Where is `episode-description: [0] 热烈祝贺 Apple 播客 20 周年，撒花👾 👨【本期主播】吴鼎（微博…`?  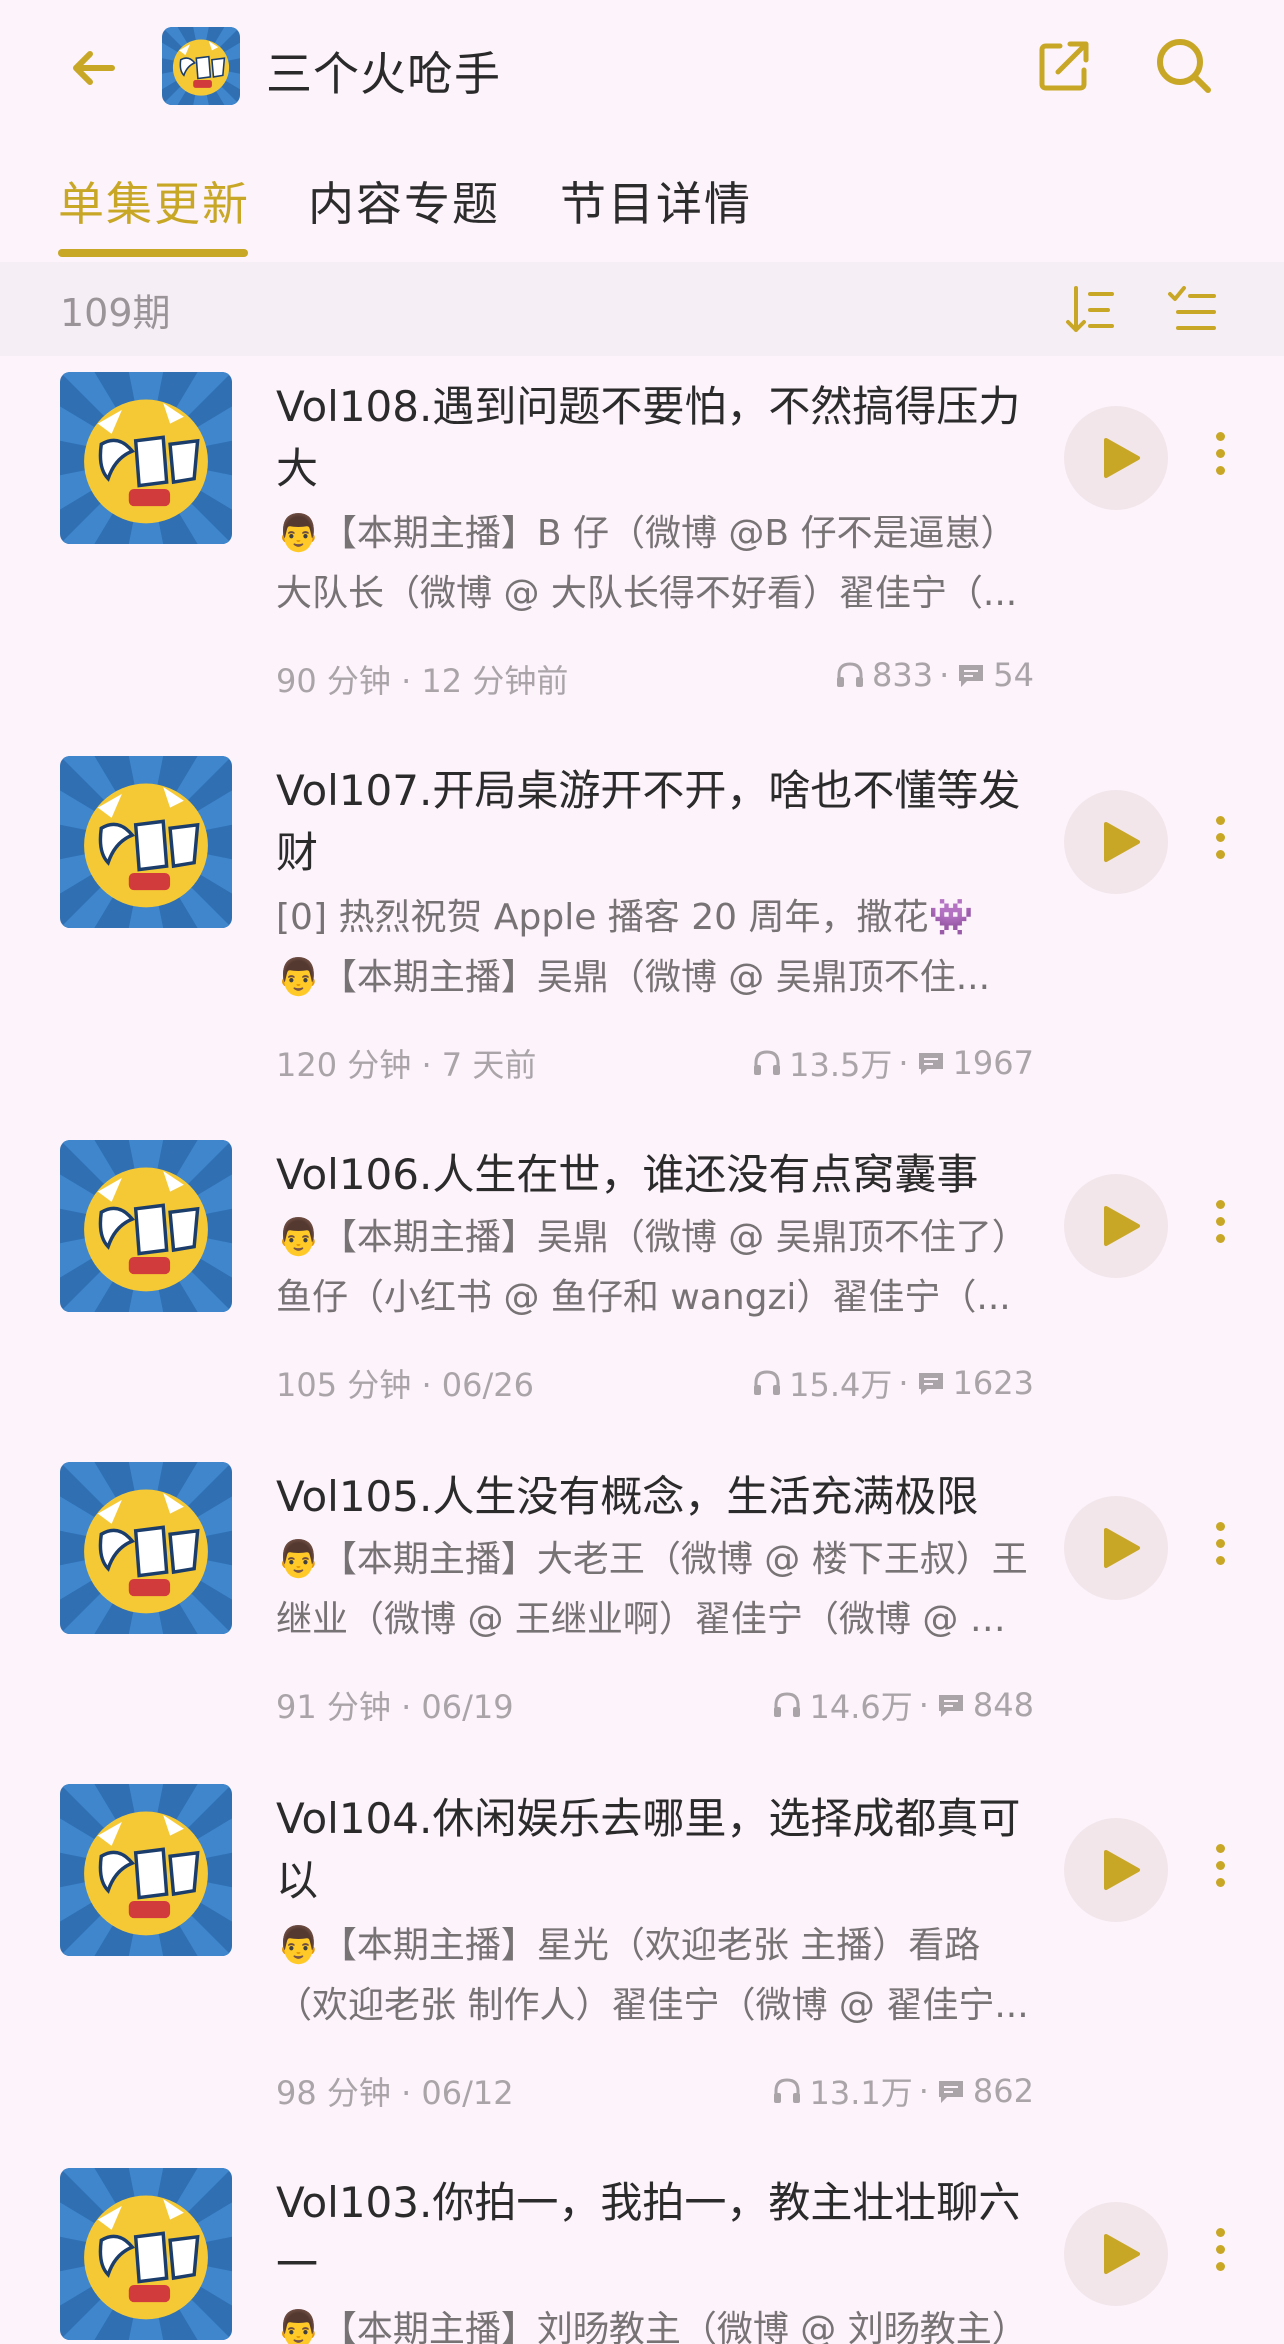
episode-description: [0] 热烈祝贺 Apple 播客 20 周年，撒花👾 👨【本期主播】吴鼎（微博… is located at coordinates (656, 948).